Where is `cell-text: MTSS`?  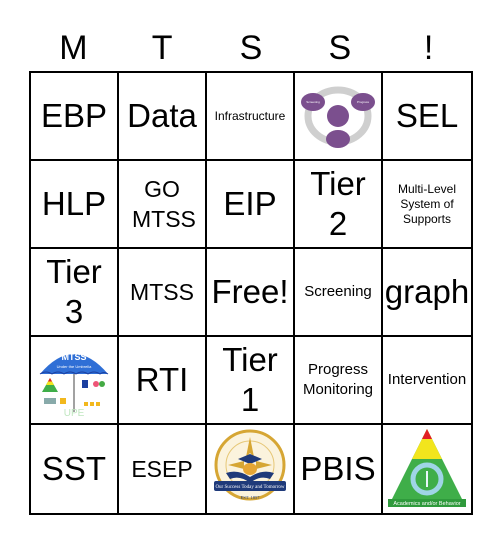 cell-text: MTSS is located at coordinates (162, 292).